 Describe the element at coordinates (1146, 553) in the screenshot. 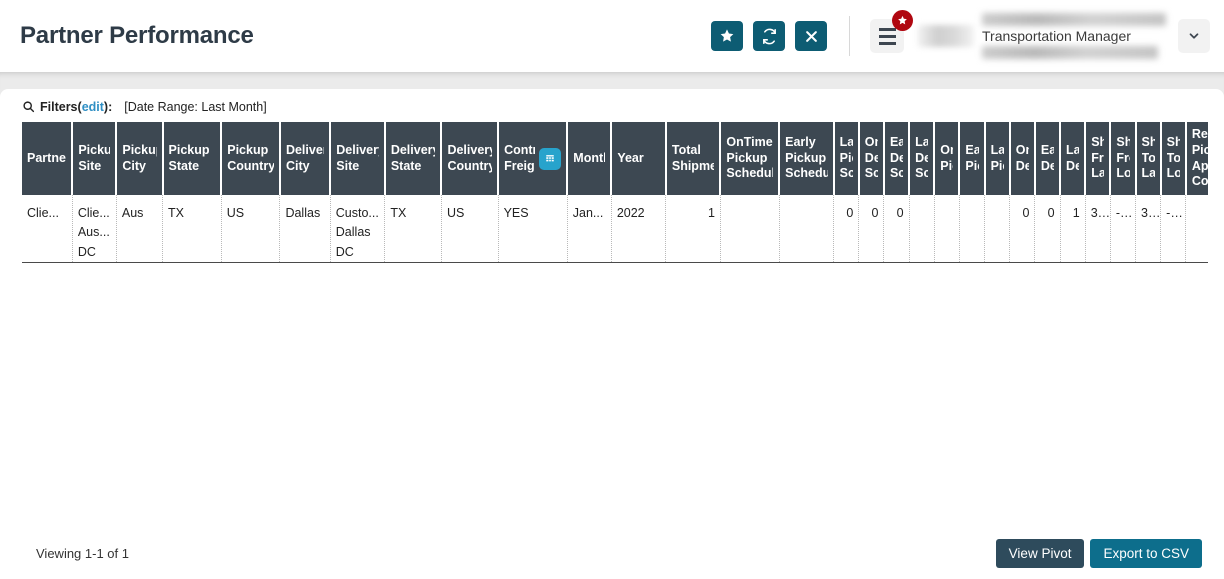

I see `export-csv-button: Export to CSV` at that location.